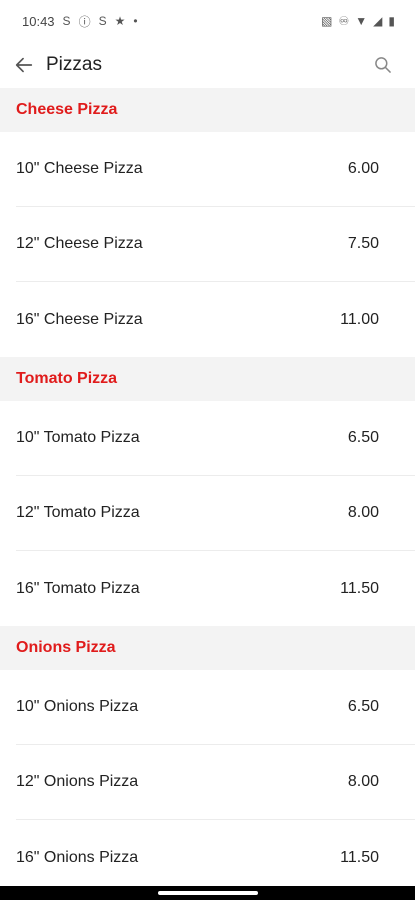 This screenshot has width=415, height=900. I want to click on back-button, so click(24, 65).